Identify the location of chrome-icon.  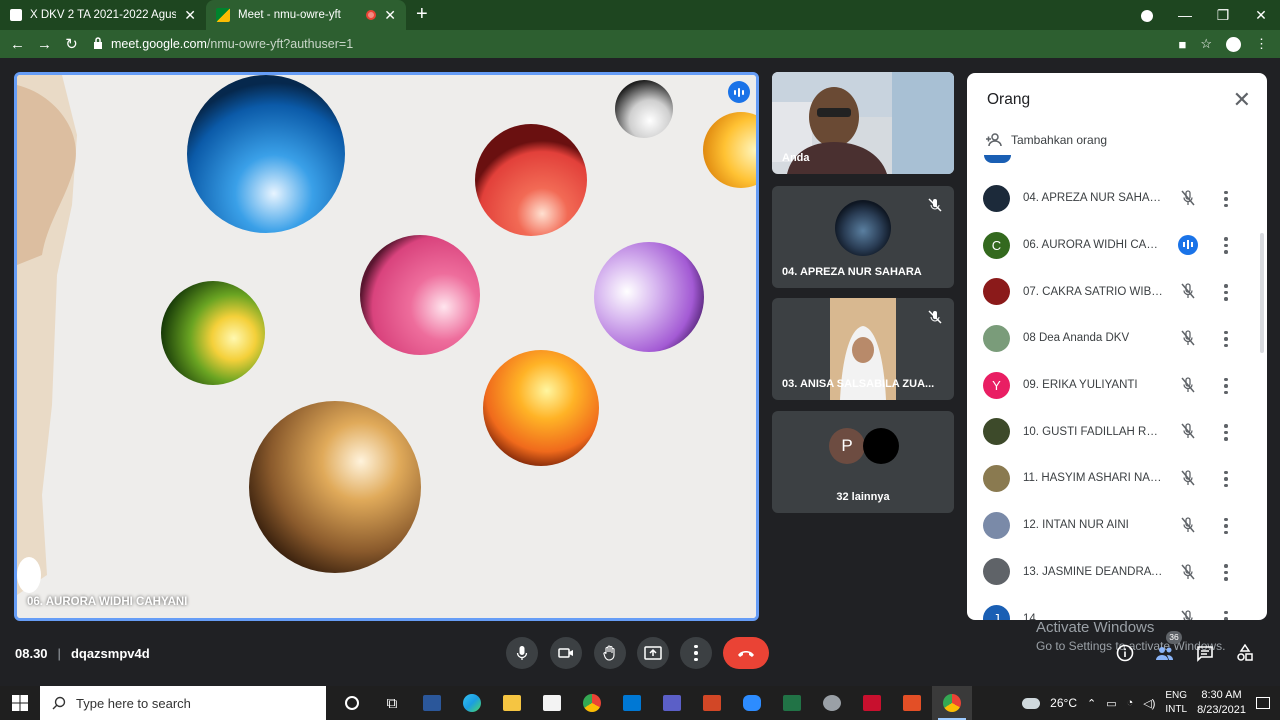
(592, 703).